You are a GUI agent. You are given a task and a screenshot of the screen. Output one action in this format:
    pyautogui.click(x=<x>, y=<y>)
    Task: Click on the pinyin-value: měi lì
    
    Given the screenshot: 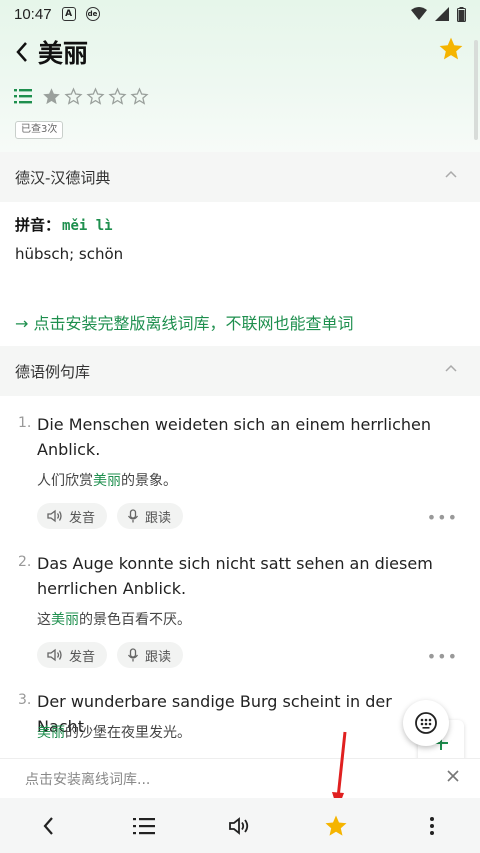 What is the action you would take?
    pyautogui.click(x=87, y=226)
    